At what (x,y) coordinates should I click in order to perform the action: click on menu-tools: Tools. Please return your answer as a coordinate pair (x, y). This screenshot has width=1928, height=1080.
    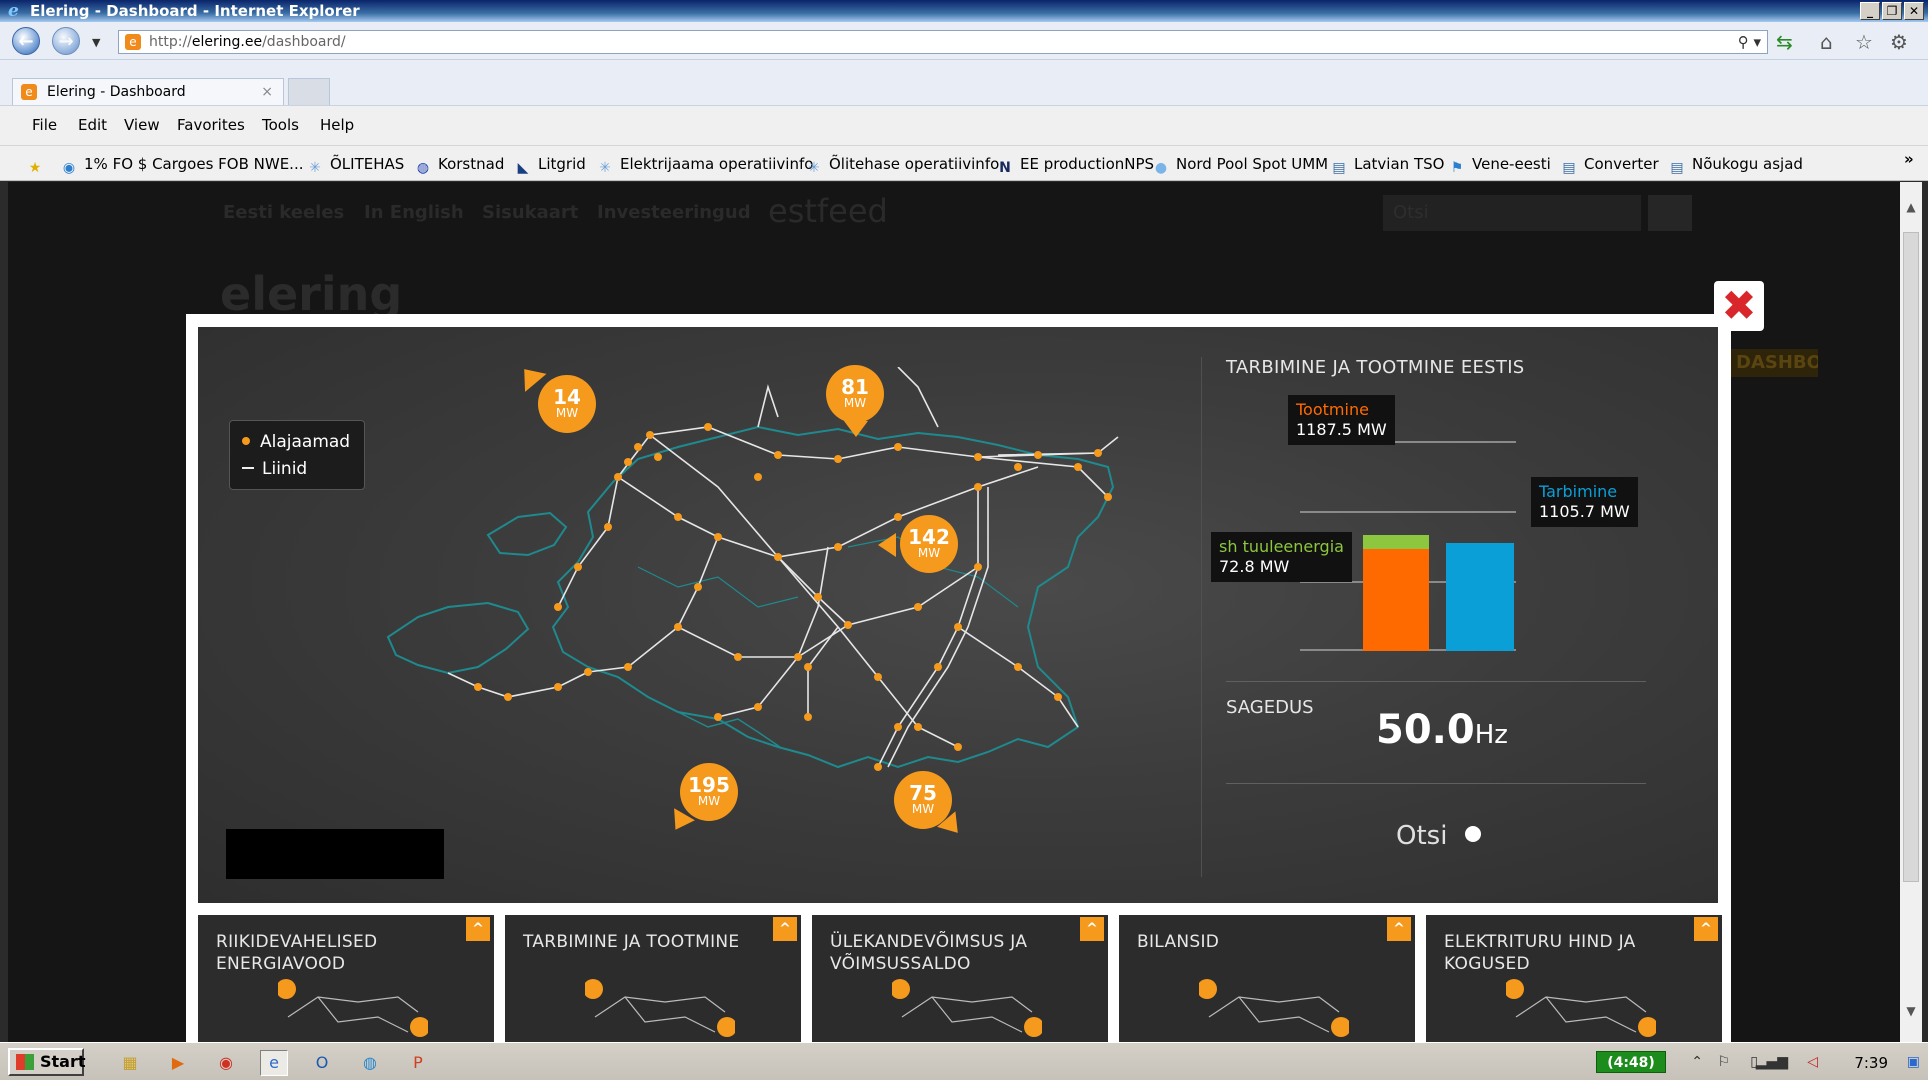
    Looking at the image, I should click on (280, 125).